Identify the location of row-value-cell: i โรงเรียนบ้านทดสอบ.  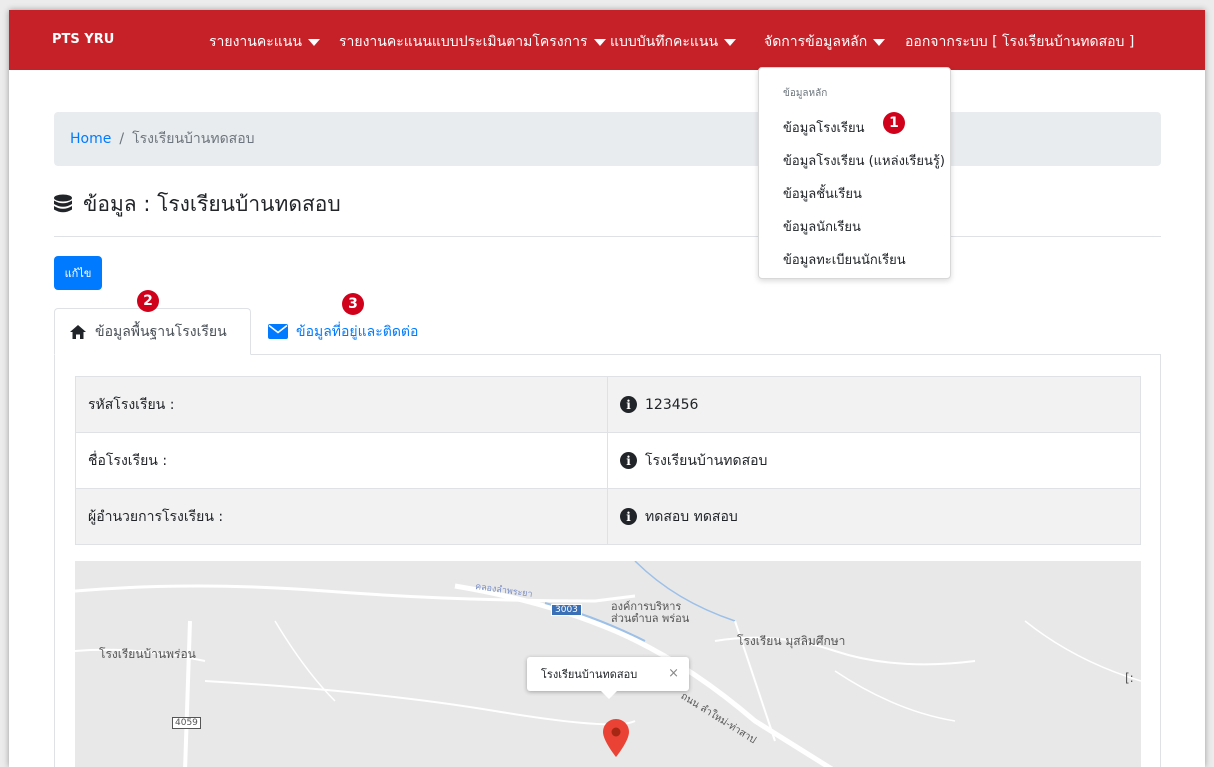
(874, 460).